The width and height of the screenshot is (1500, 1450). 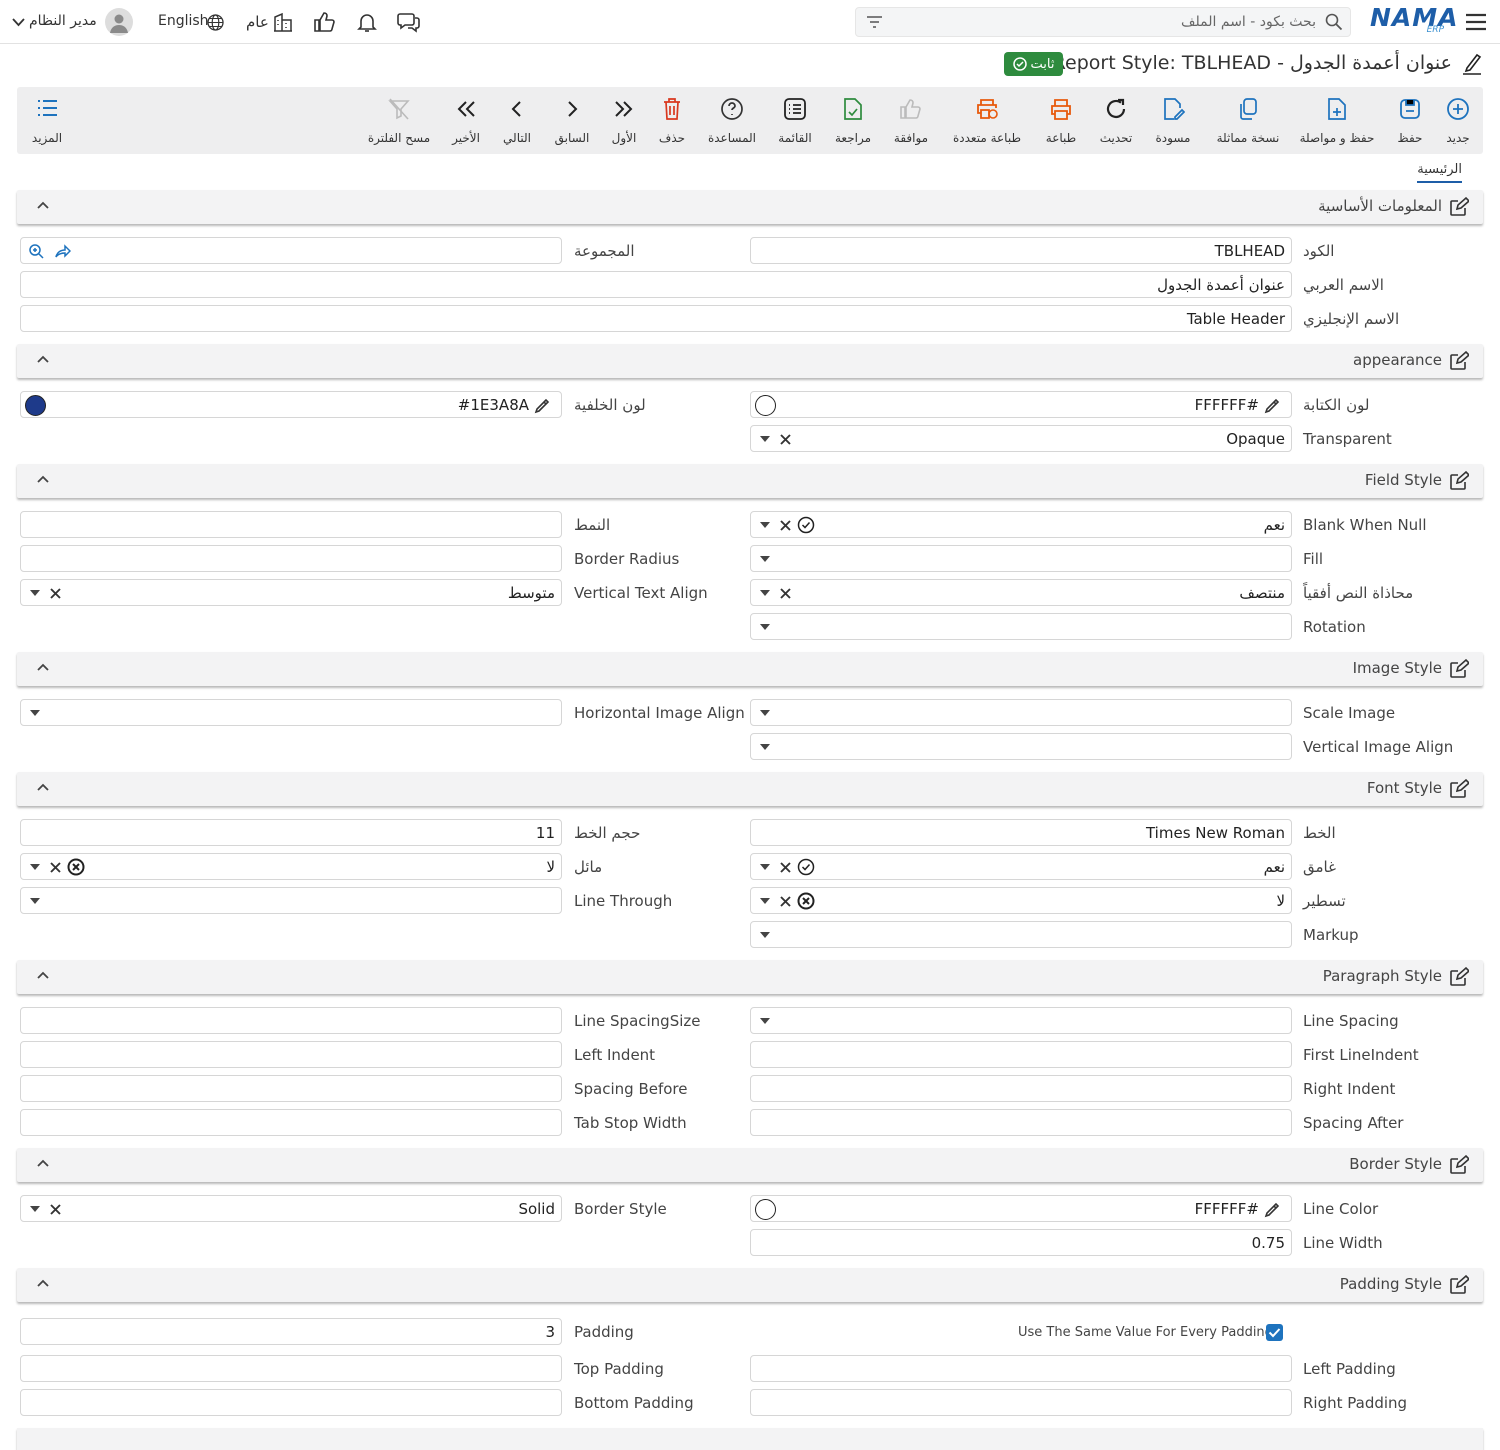 What do you see at coordinates (291, 1402) in the screenshot?
I see `bottom-padding-field` at bounding box center [291, 1402].